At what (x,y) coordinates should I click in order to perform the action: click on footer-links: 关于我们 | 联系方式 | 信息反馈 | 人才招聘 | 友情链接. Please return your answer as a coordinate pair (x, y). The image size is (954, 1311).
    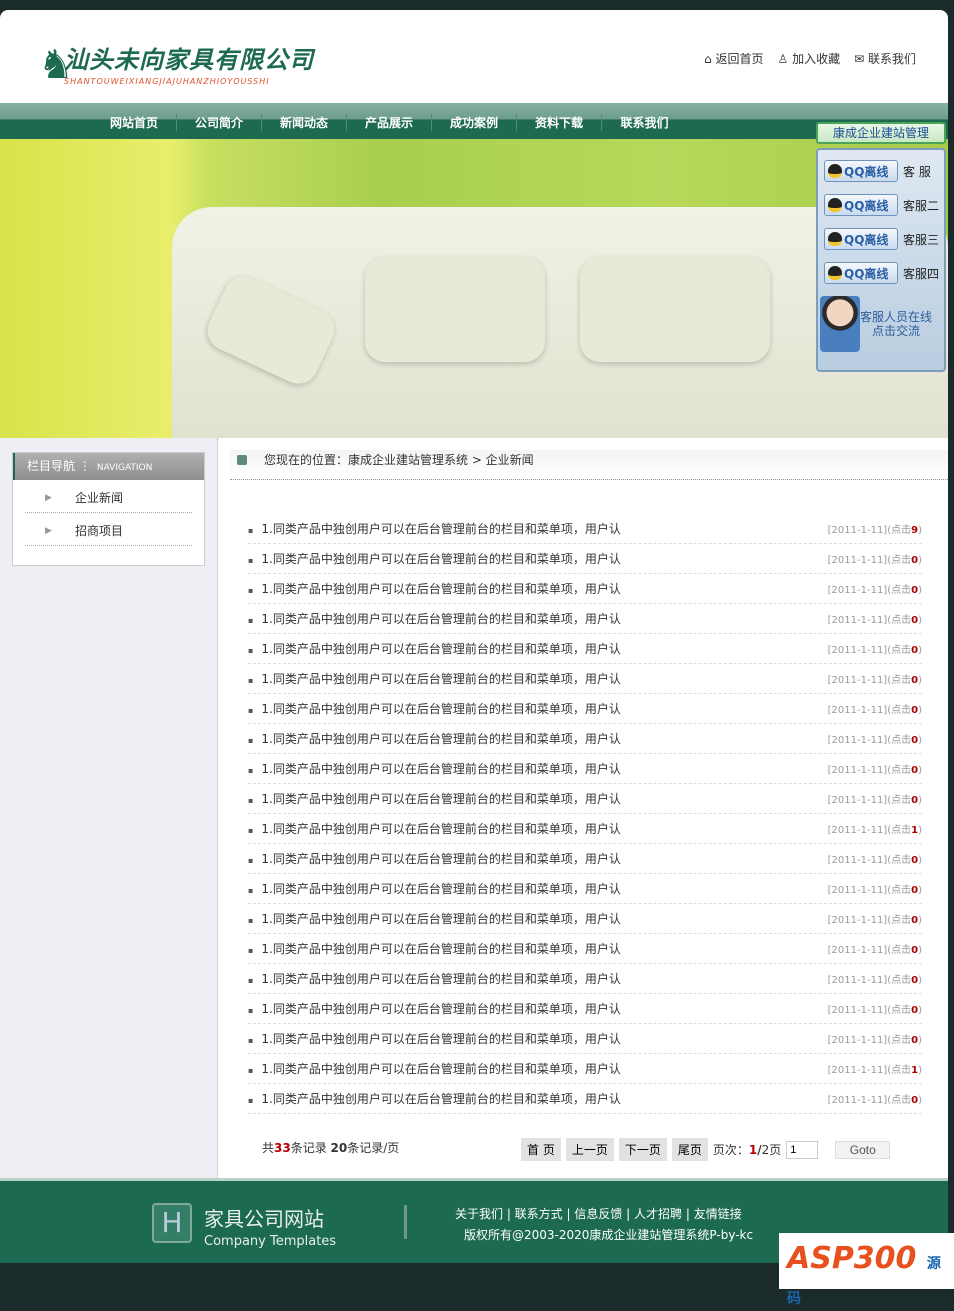
    Looking at the image, I should click on (598, 1213).